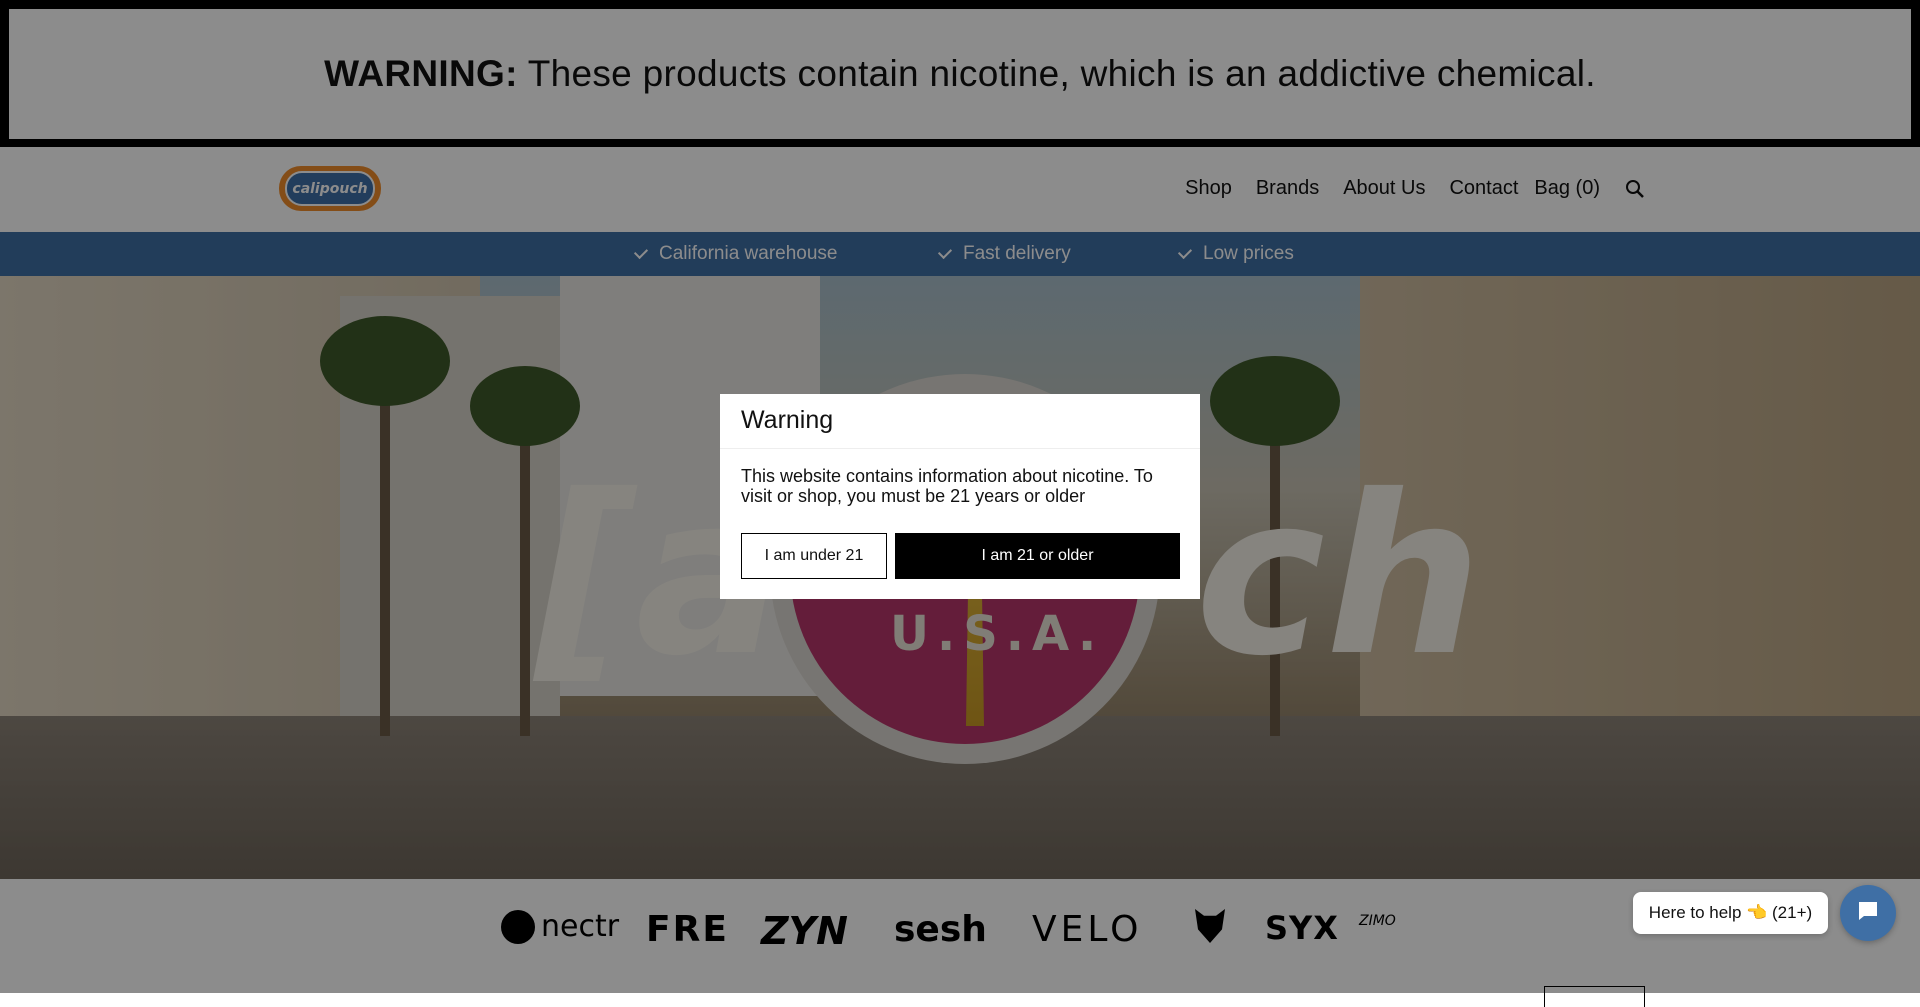 The height and width of the screenshot is (1007, 1920). I want to click on chat-greeting-pill: Here to help 👈 (21+), so click(1730, 913).